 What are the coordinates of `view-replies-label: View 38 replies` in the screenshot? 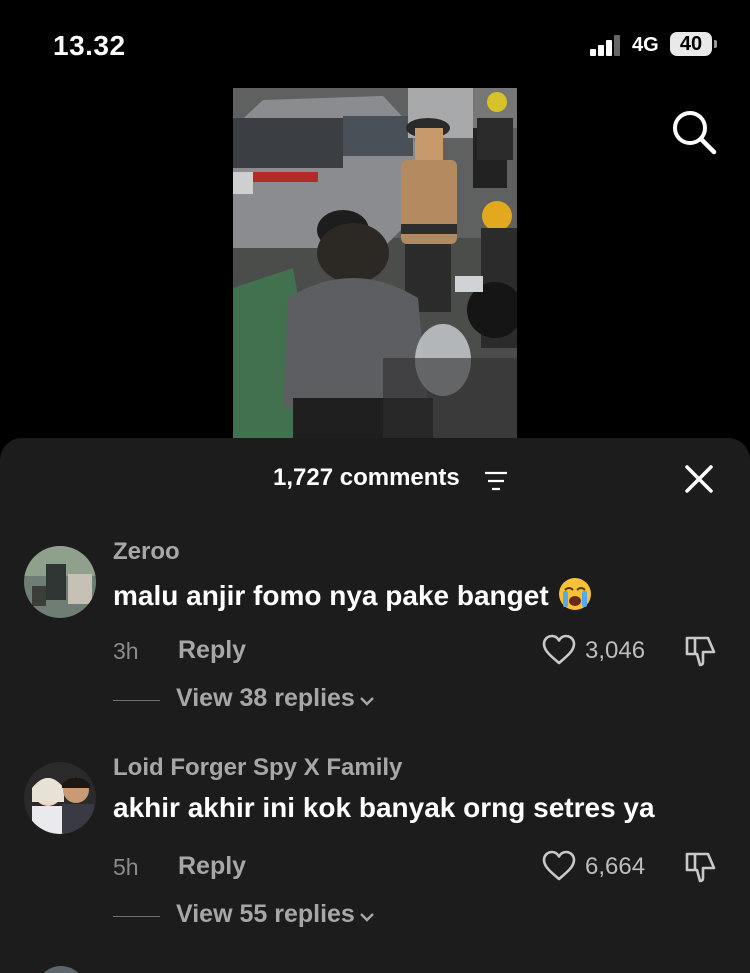 It's located at (265, 698).